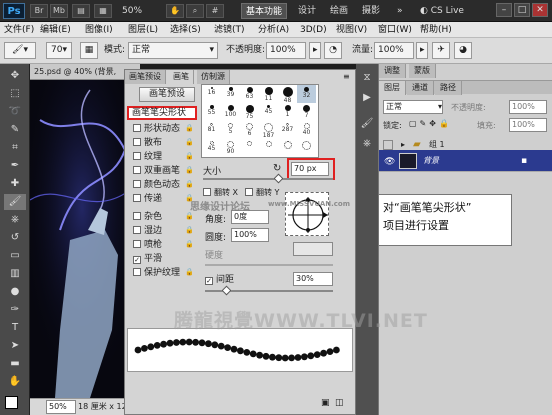 The width and height of the screenshot is (552, 415). Describe the element at coordinates (400, 11) in the screenshot. I see `workspace-more: »` at that location.